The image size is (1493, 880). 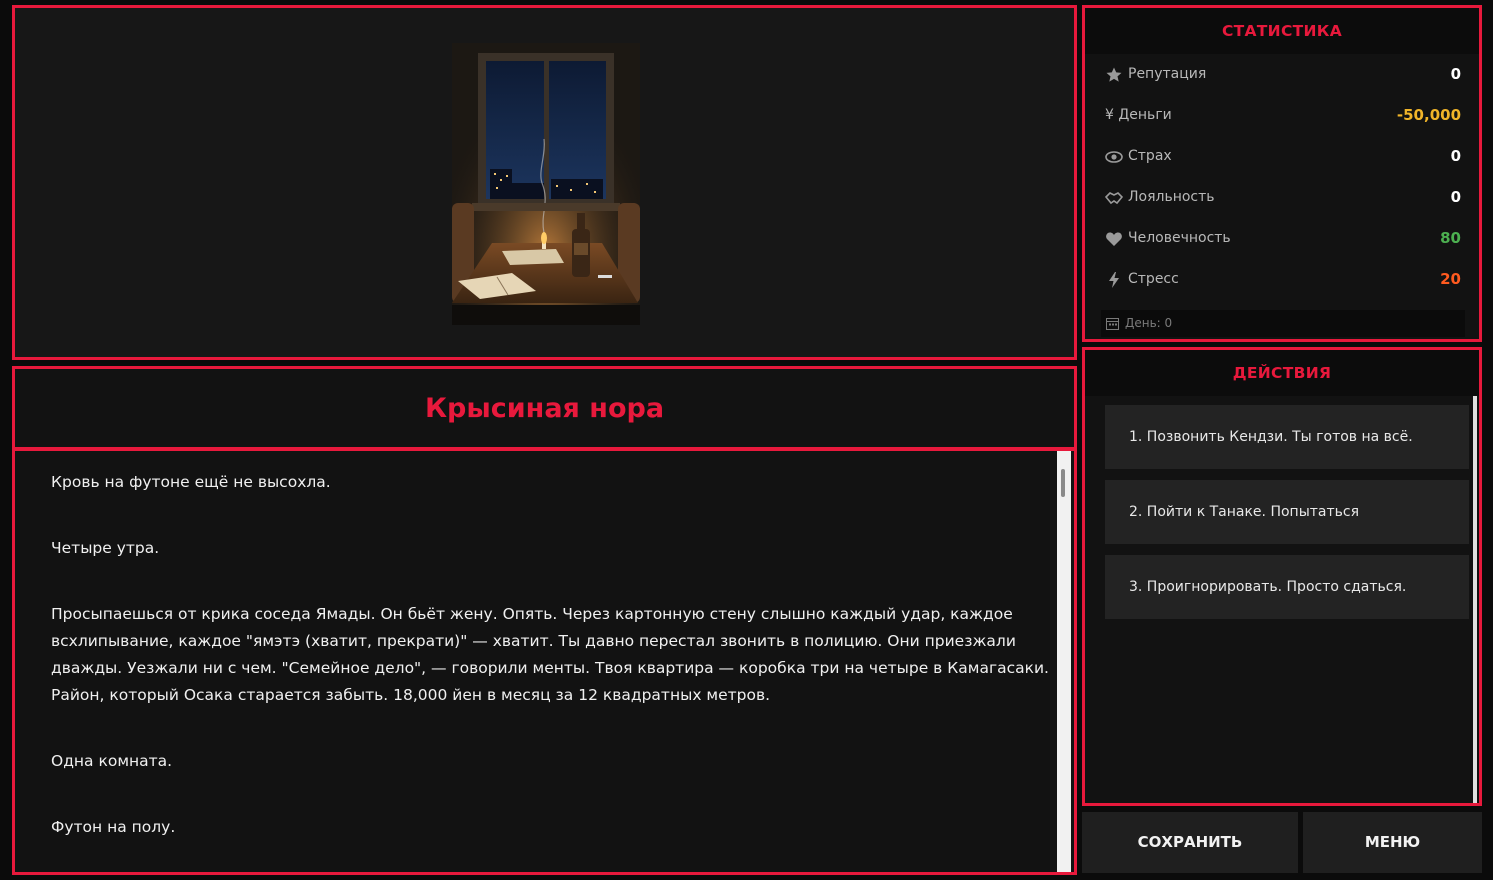 I want to click on stat-value: -50,000, so click(x=1428, y=115).